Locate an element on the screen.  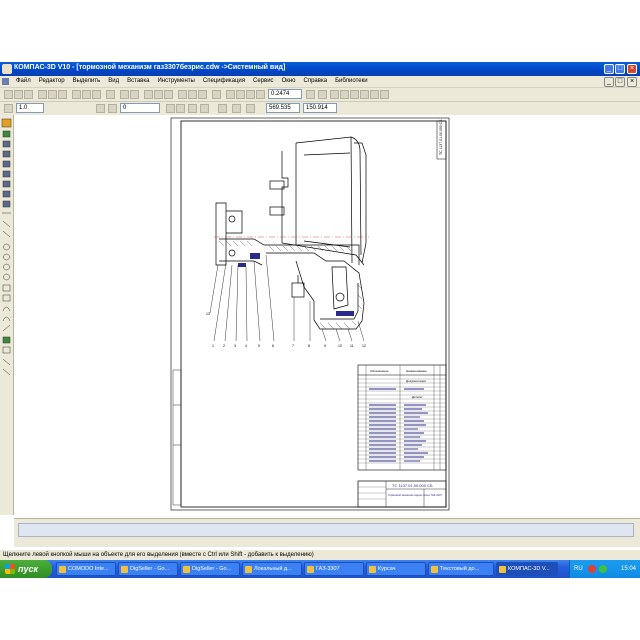
language-indicator: RU is located at coordinates (578, 569).